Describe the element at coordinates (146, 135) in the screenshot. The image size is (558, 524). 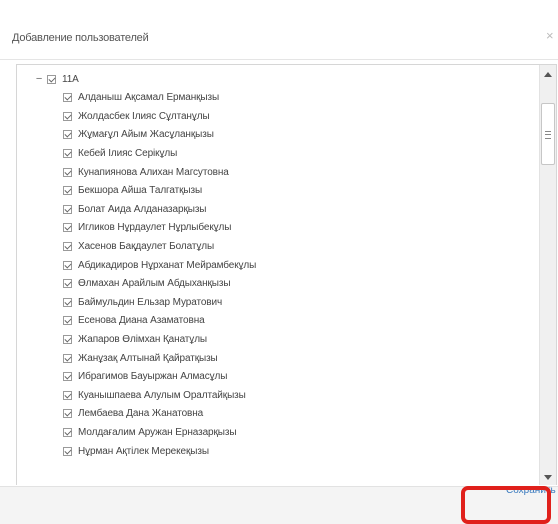
I see `student-name: Жұмағұл Айым Жасұланқызы` at that location.